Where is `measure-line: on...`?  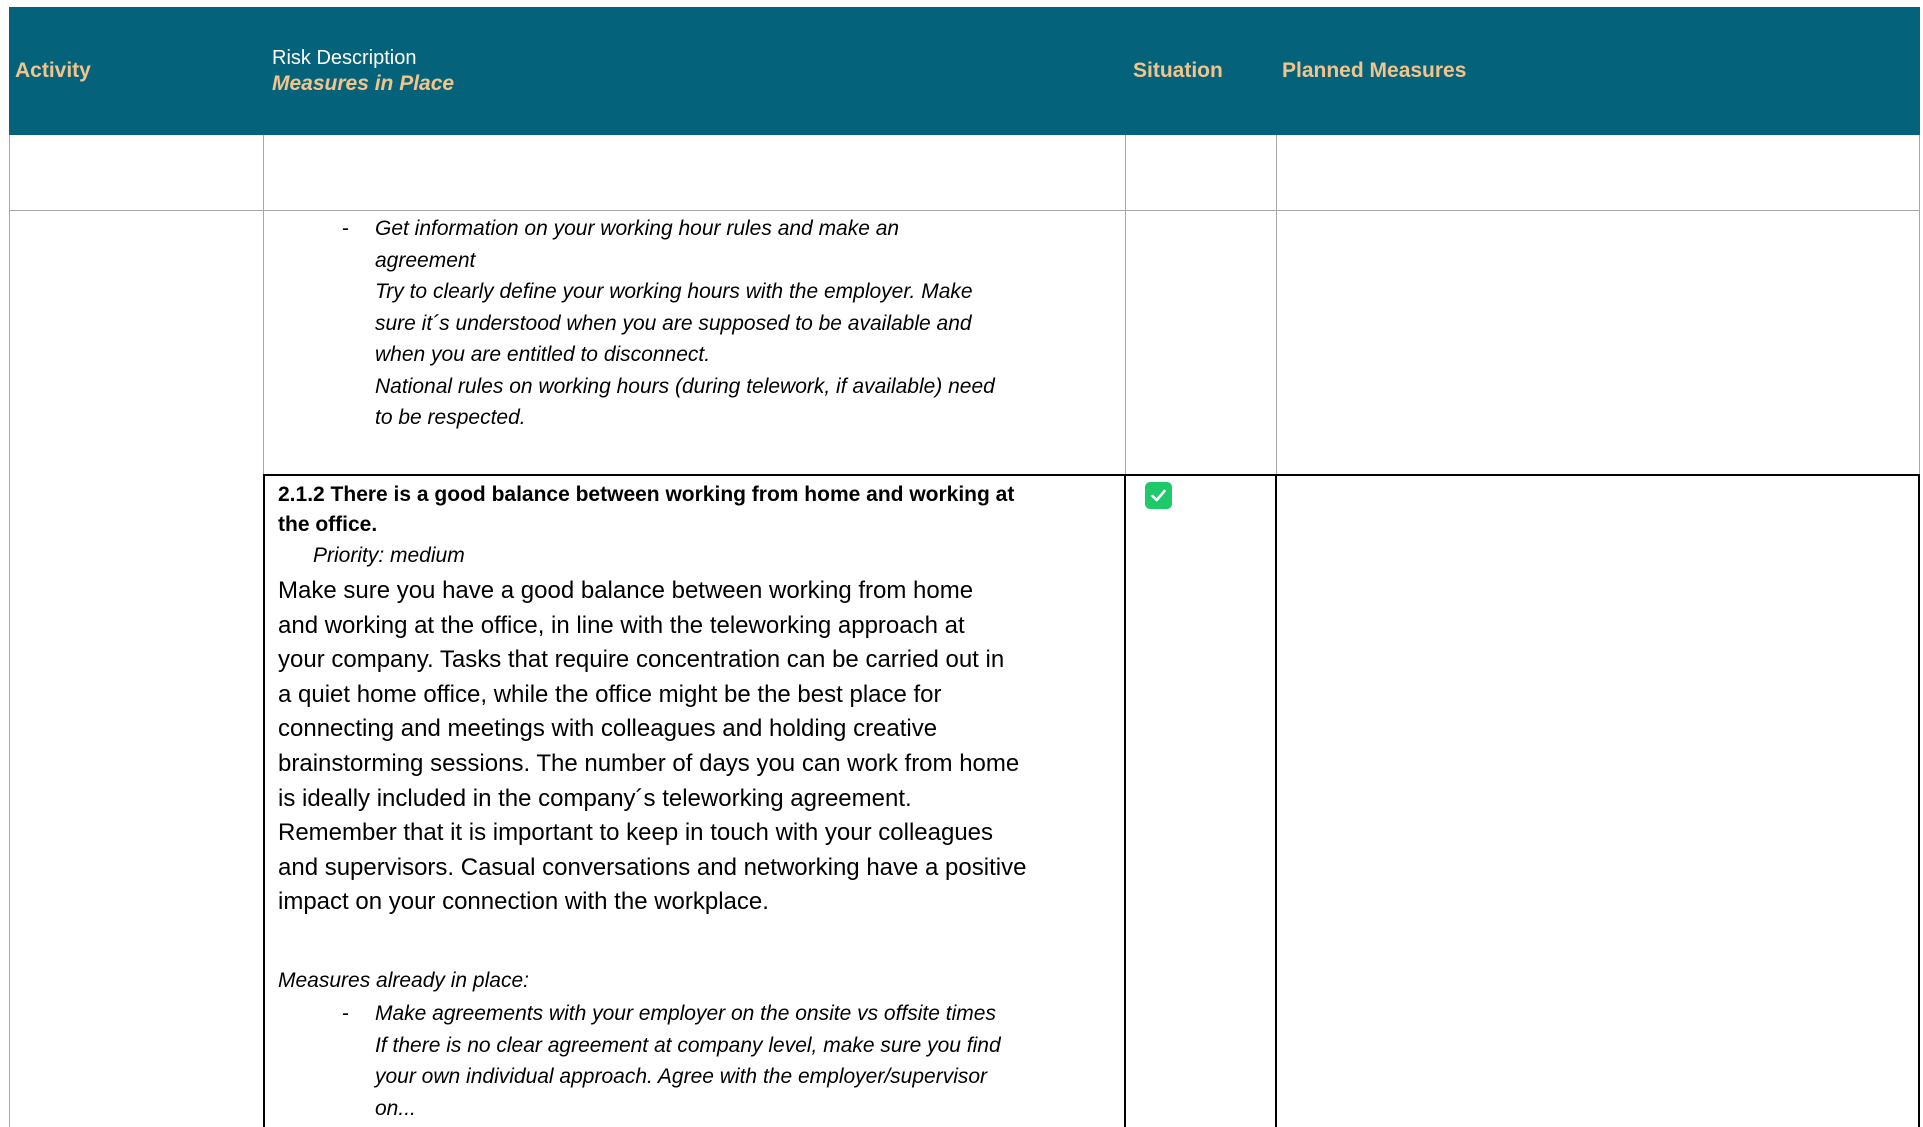 measure-line: on... is located at coordinates (395, 1108).